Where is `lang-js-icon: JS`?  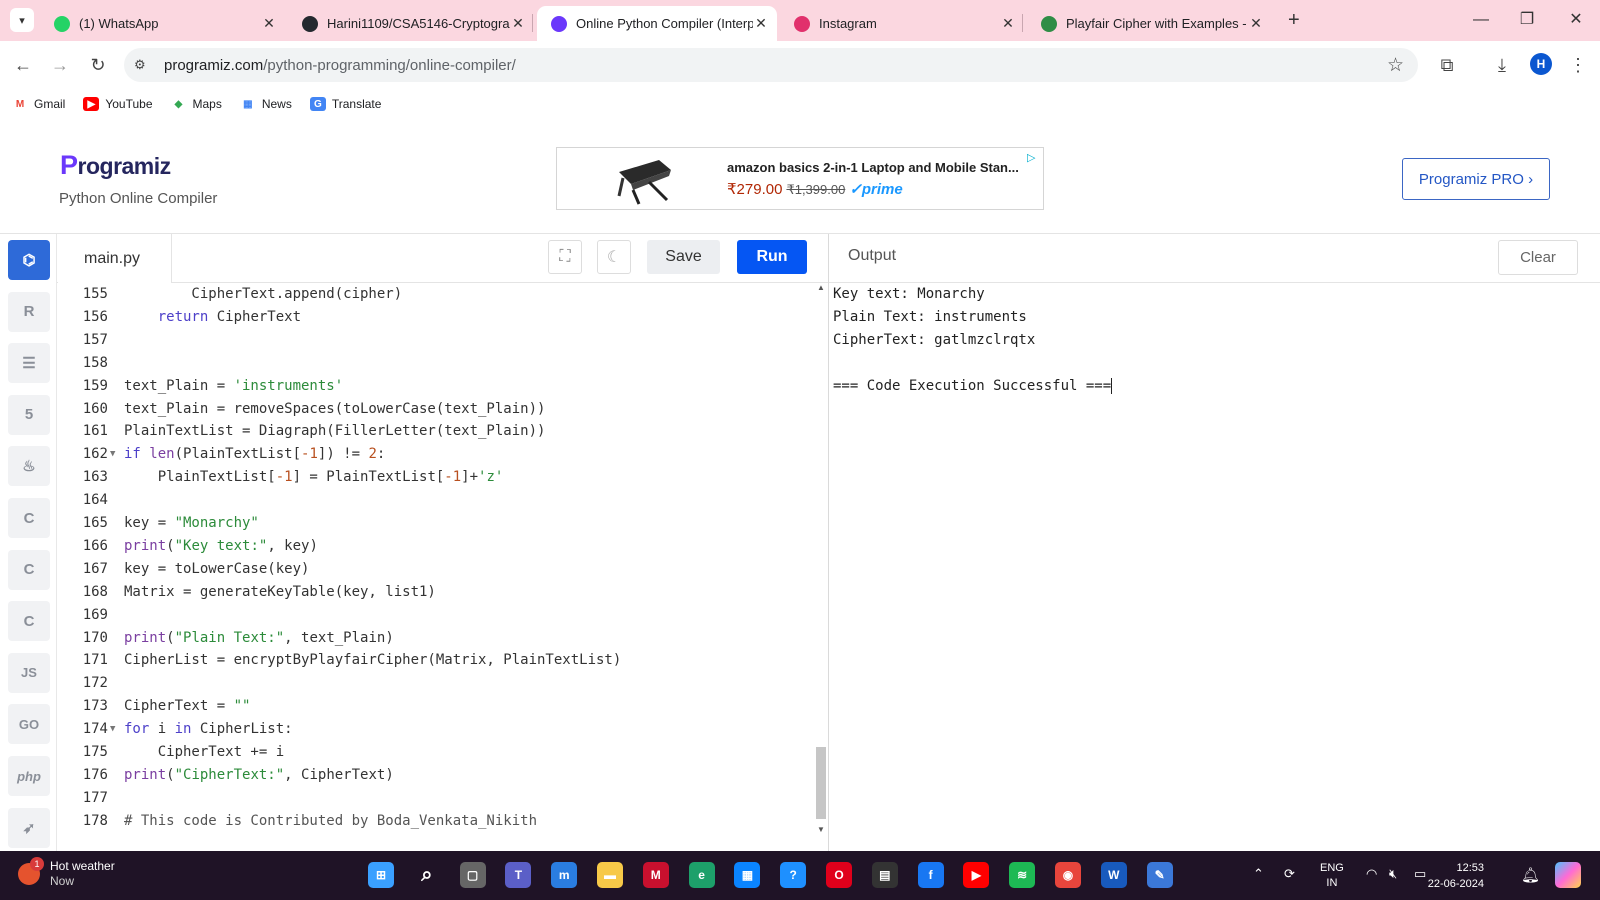 lang-js-icon: JS is located at coordinates (29, 672).